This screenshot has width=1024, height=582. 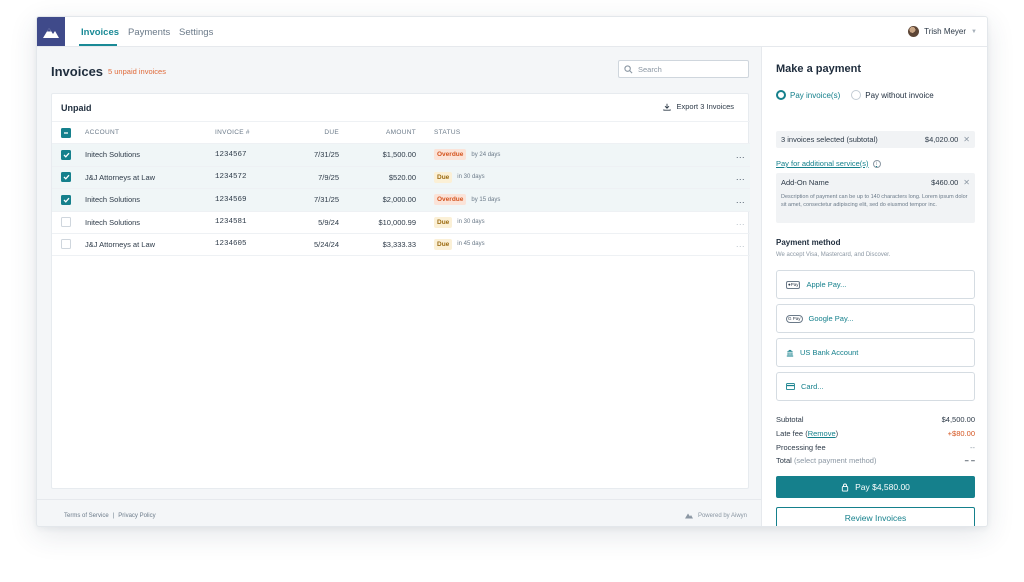 What do you see at coordinates (102, 132) in the screenshot?
I see `column-header-account: ACCOUNT` at bounding box center [102, 132].